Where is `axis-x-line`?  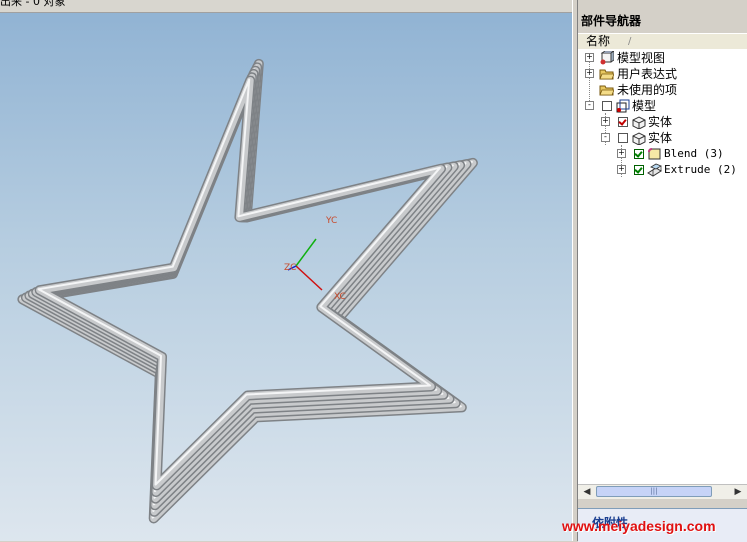
axis-x-line is located at coordinates (309, 278).